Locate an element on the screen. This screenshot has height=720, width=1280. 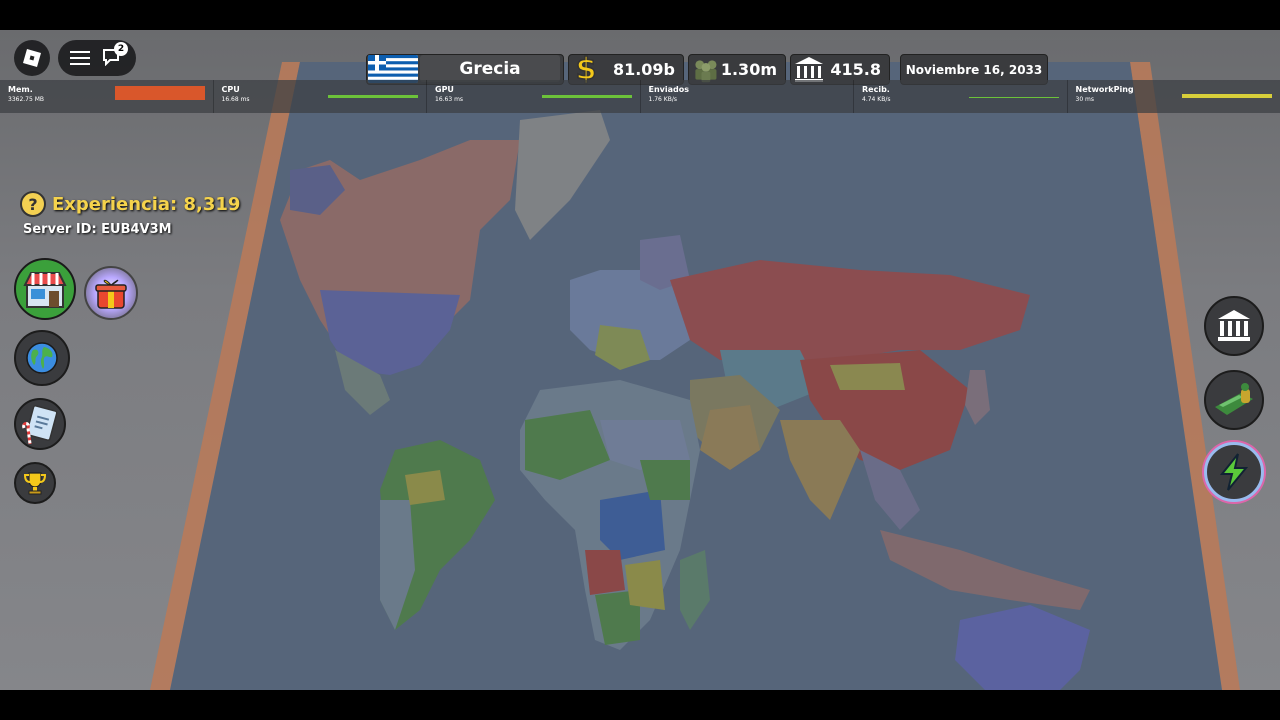
perf-mem: Mem. 3362.75 MB is located at coordinates (107, 96).